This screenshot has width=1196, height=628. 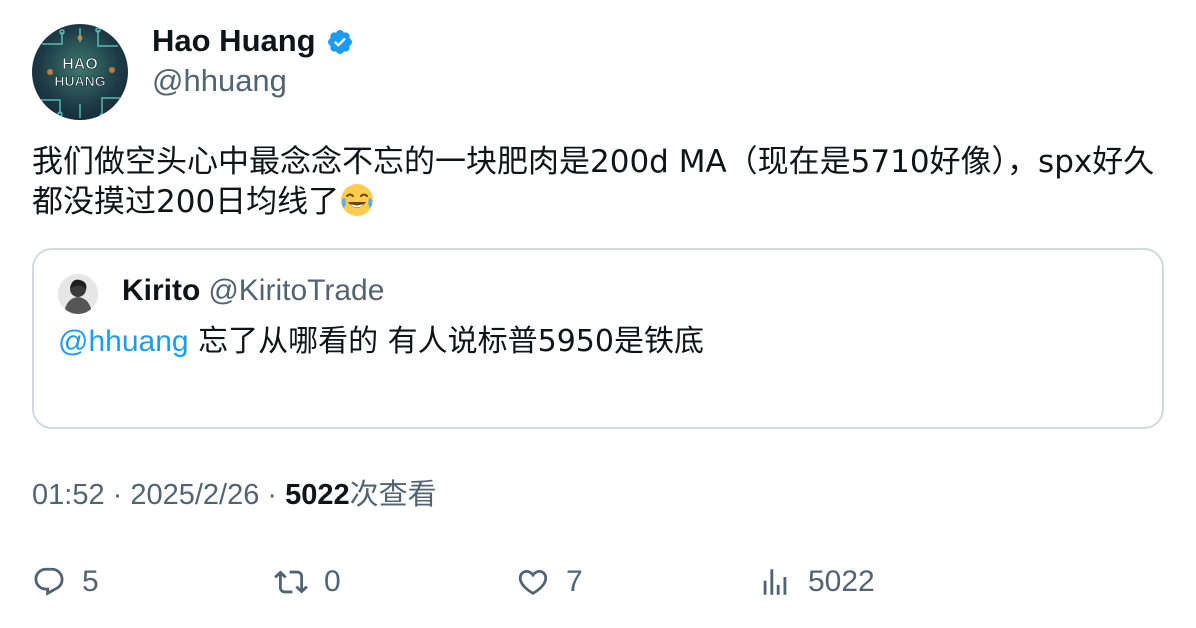 What do you see at coordinates (65, 582) in the screenshot?
I see `reply-button: 5` at bounding box center [65, 582].